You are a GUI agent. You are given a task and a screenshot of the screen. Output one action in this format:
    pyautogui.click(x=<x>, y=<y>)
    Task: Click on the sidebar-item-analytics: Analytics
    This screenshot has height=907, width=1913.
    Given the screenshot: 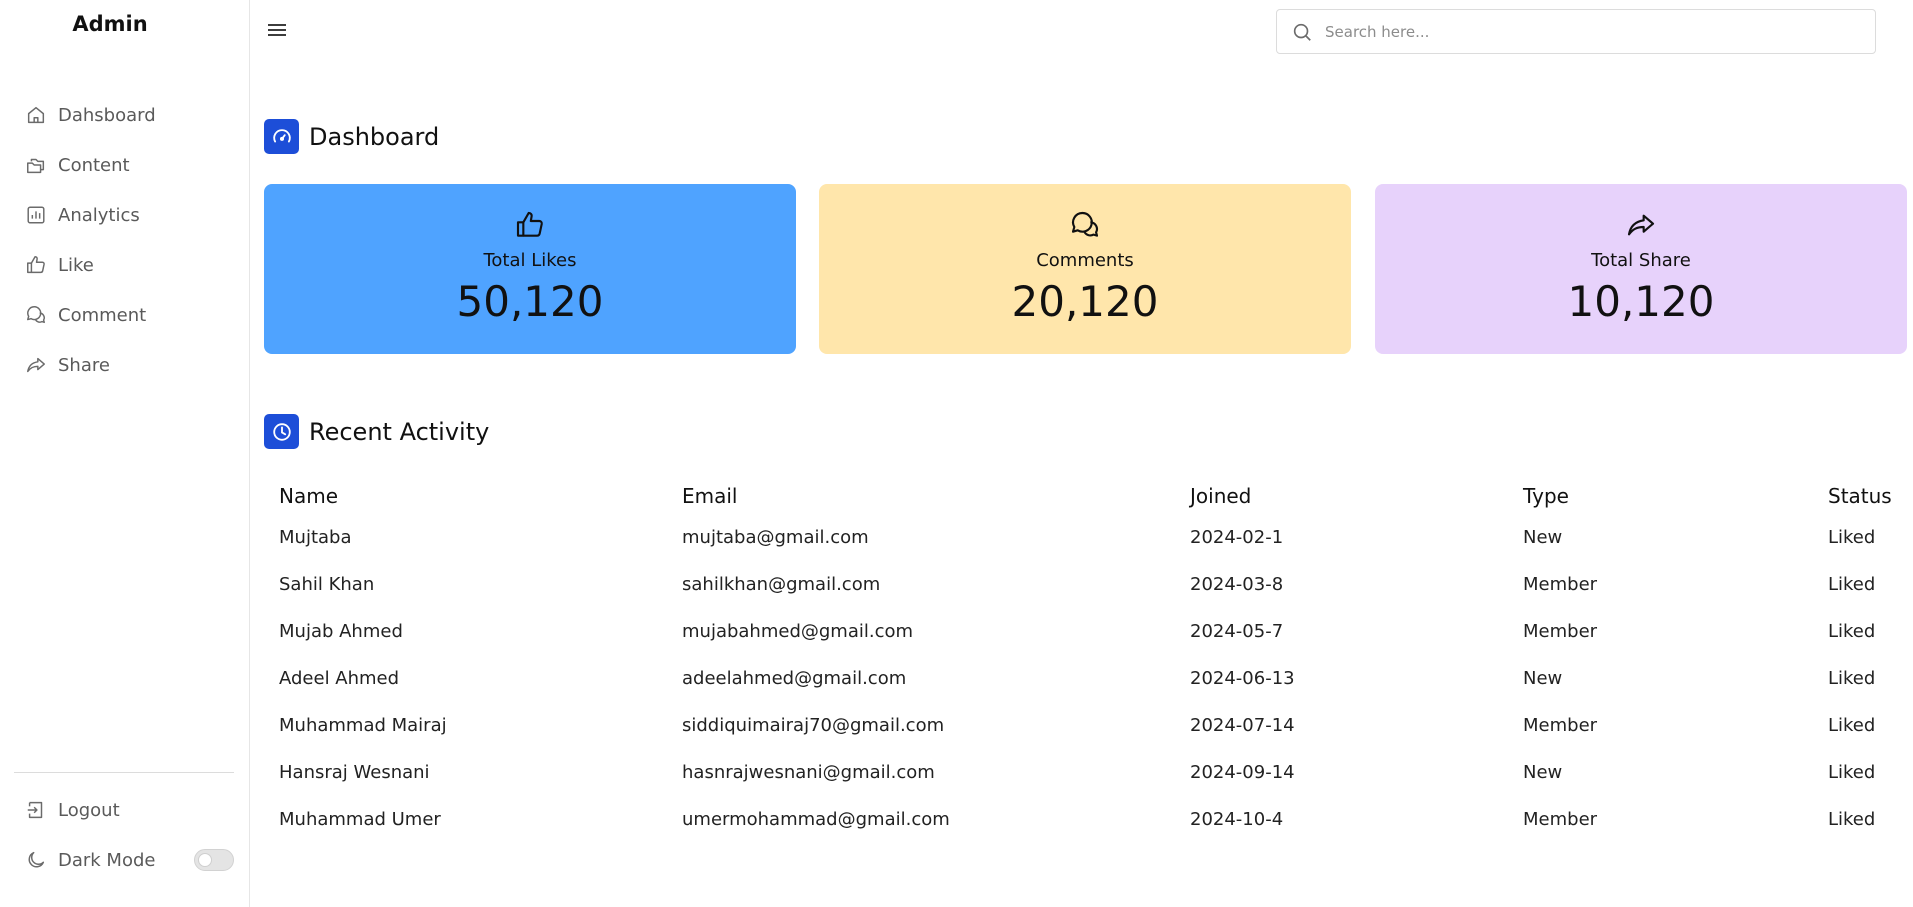 What is the action you would take?
    pyautogui.click(x=129, y=215)
    